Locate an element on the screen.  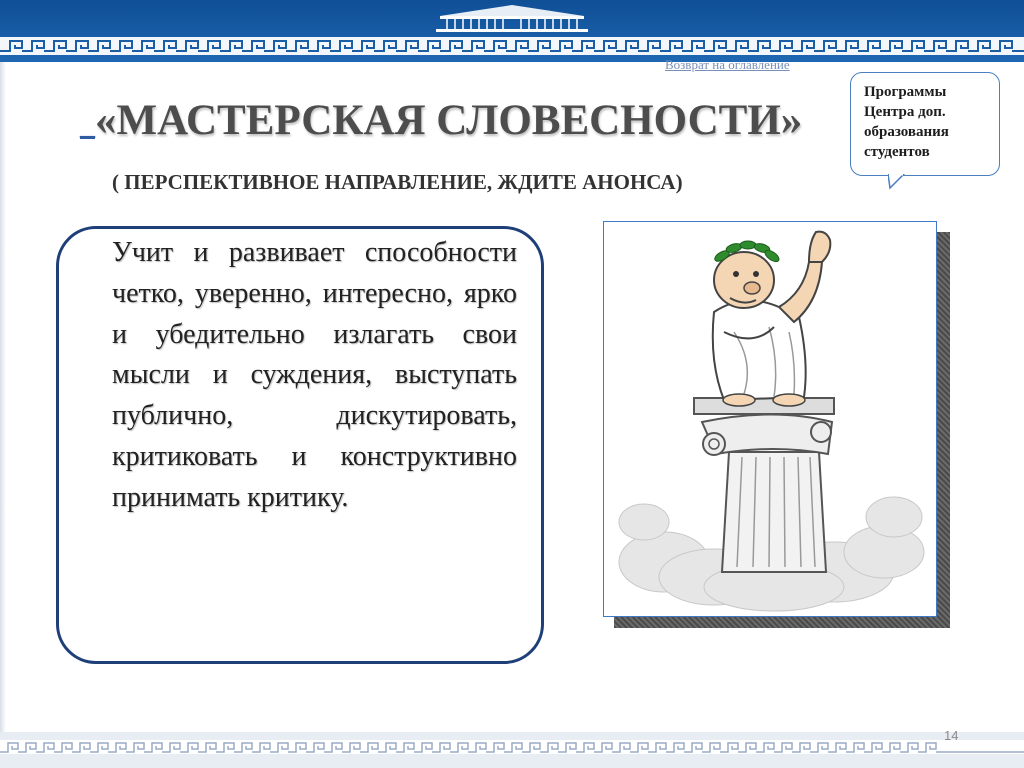
title-dash: _ is located at coordinates (87, 124).